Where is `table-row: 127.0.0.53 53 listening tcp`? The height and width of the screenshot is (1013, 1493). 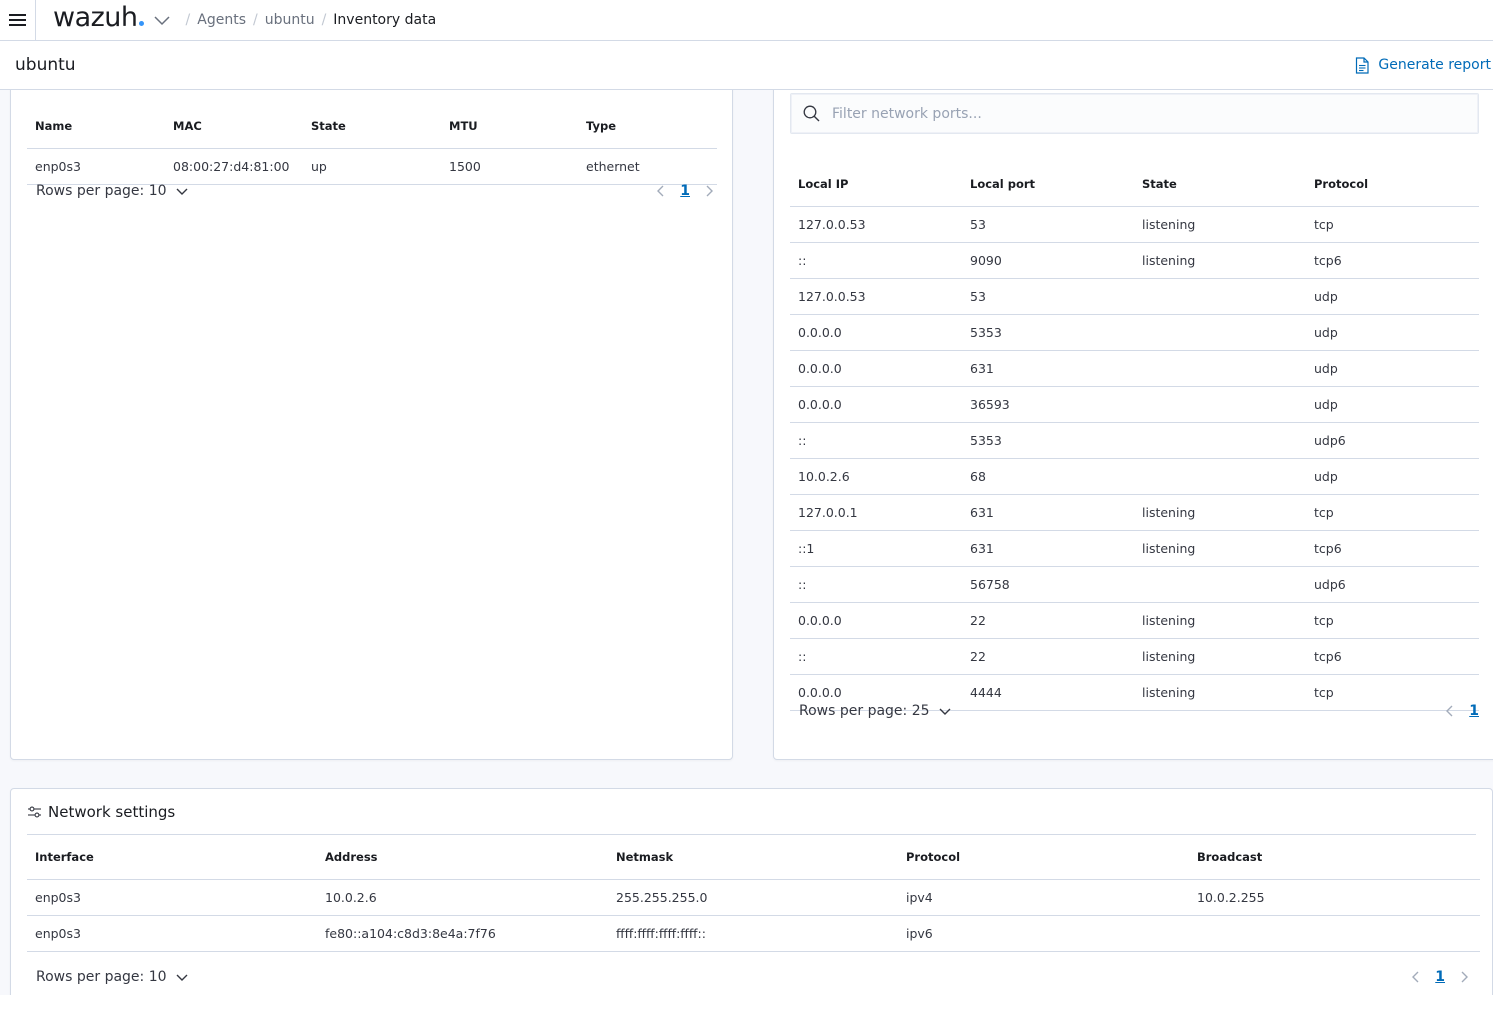
table-row: 127.0.0.53 53 listening tcp is located at coordinates (1134, 224).